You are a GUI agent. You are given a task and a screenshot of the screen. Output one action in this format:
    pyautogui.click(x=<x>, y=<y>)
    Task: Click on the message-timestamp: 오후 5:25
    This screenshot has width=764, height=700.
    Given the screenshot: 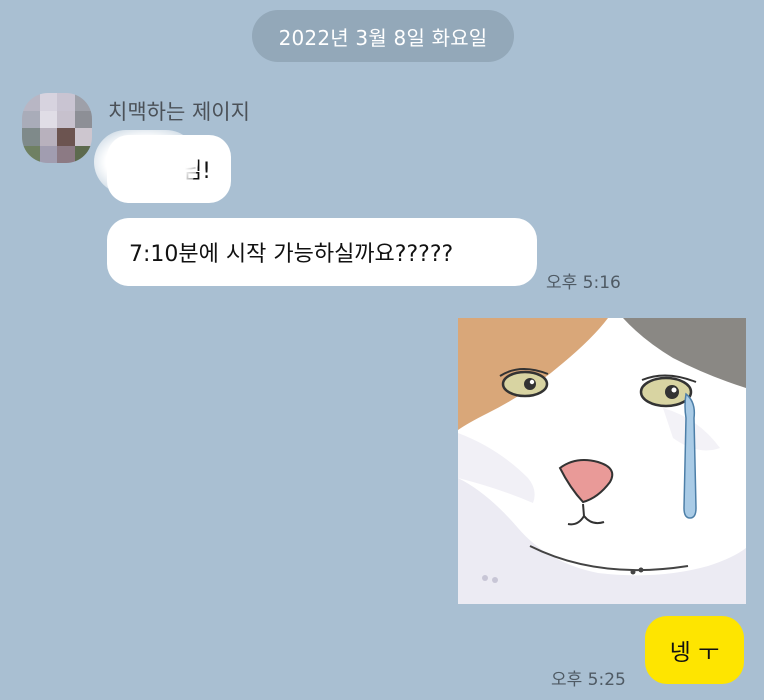 What is the action you would take?
    pyautogui.click(x=588, y=680)
    